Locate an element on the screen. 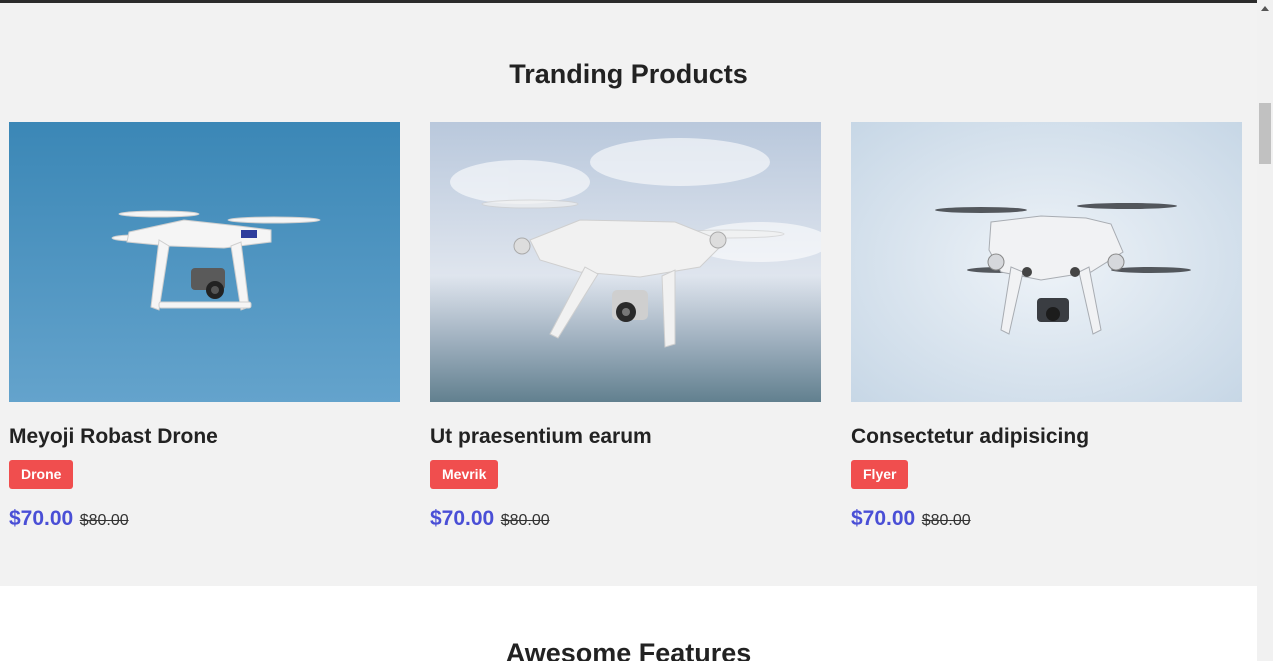 The width and height of the screenshot is (1273, 661). product-tag-badge: Flyer is located at coordinates (880, 474).